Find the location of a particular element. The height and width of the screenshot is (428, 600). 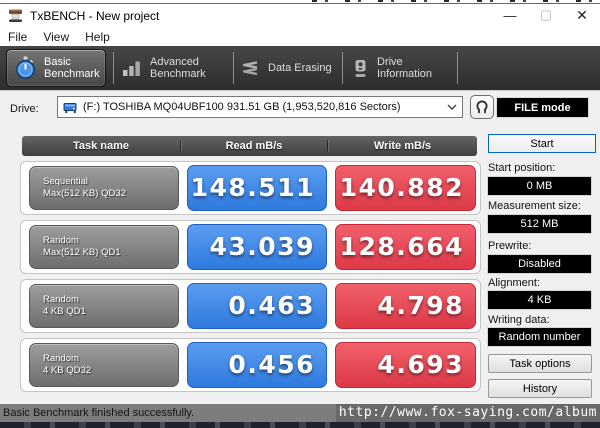

tab-advanced-benchmark: Advanced Benchmark is located at coordinates (177, 68).